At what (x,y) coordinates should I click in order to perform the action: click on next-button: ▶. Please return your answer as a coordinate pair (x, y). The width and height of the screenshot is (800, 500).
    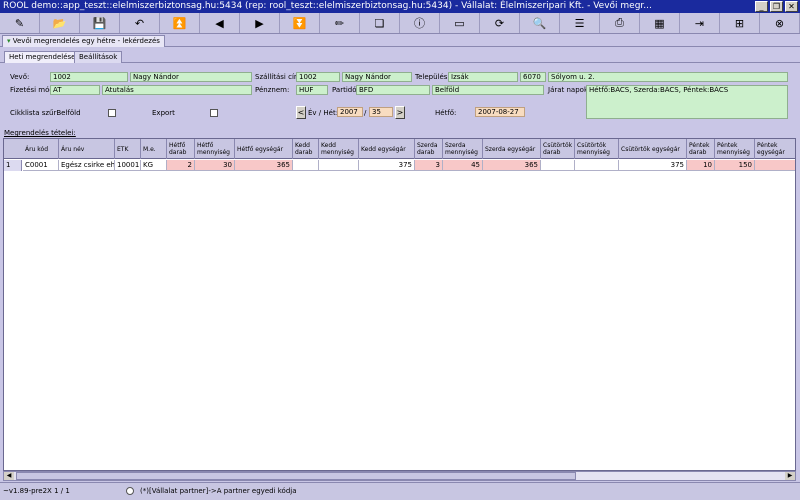
    Looking at the image, I should click on (260, 23).